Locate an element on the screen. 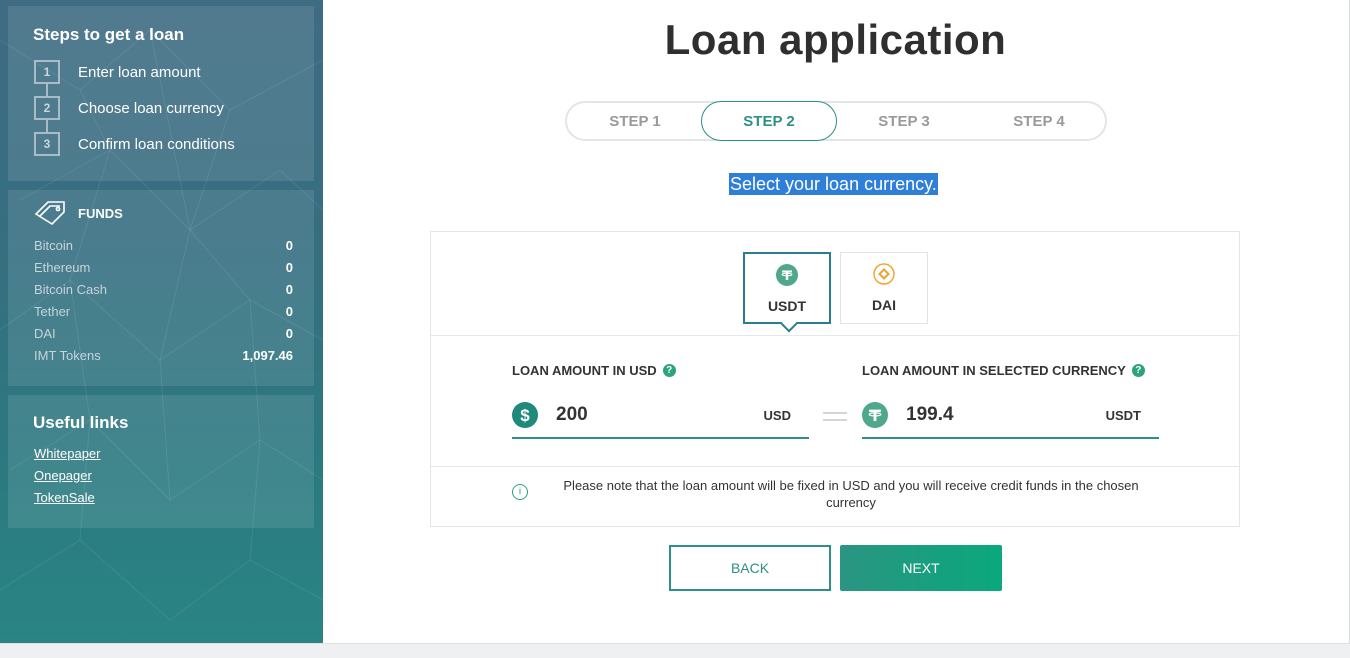  section-subtitle: Select your loan currency. is located at coordinates (833, 184).